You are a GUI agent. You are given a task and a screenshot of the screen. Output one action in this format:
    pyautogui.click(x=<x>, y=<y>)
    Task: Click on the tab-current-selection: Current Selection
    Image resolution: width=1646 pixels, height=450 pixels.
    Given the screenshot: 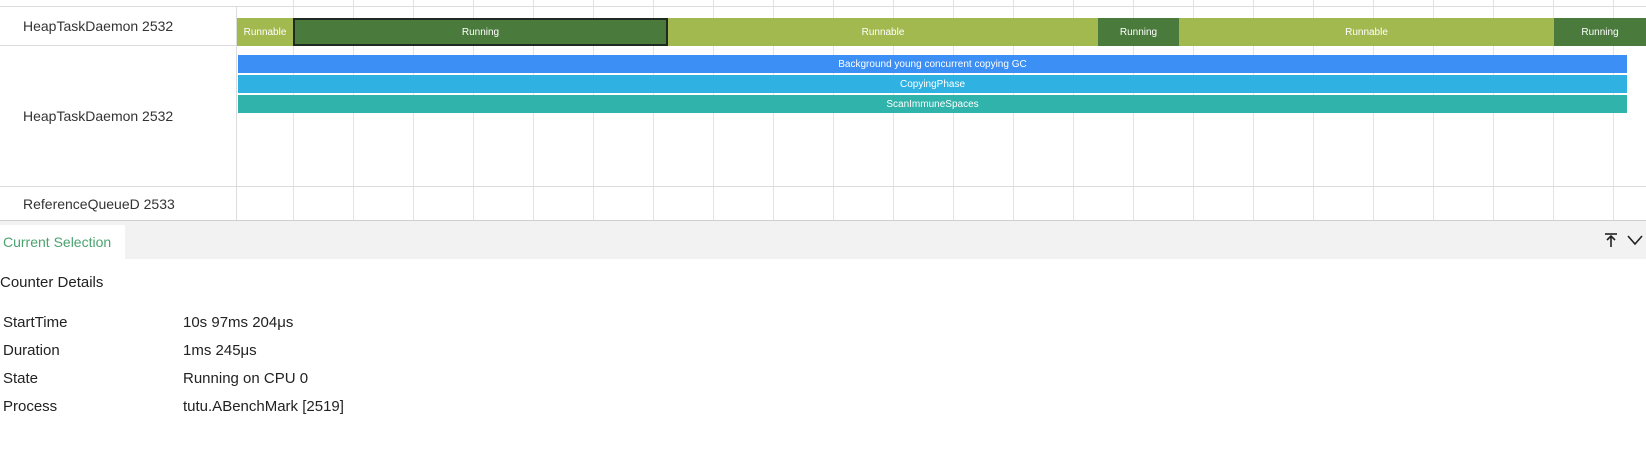 What is the action you would take?
    pyautogui.click(x=63, y=242)
    